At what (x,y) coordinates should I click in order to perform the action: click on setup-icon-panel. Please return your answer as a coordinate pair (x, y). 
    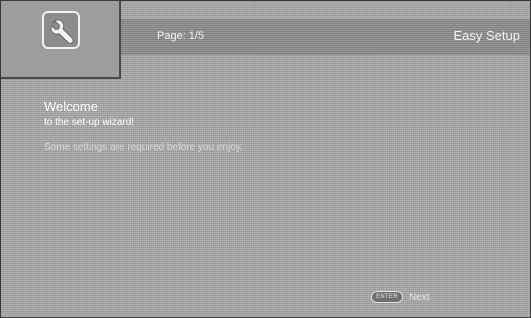
    Looking at the image, I should click on (61, 40).